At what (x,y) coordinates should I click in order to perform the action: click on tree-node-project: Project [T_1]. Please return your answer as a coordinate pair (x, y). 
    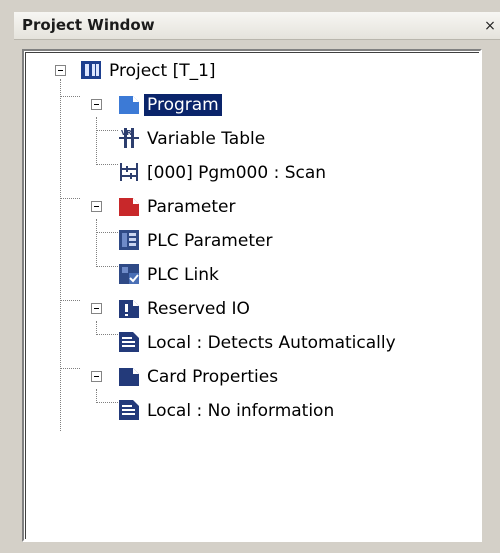
    Looking at the image, I should click on (180, 71).